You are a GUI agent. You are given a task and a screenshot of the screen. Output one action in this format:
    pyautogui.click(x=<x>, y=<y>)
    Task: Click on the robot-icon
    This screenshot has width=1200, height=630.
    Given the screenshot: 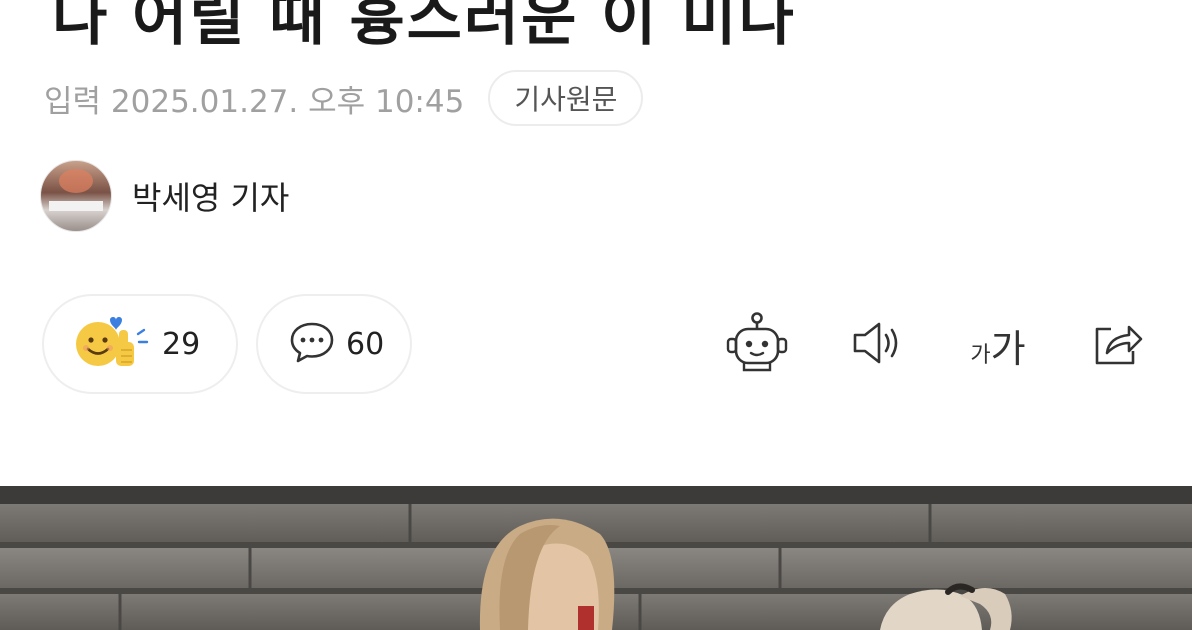 What is the action you would take?
    pyautogui.click(x=757, y=345)
    